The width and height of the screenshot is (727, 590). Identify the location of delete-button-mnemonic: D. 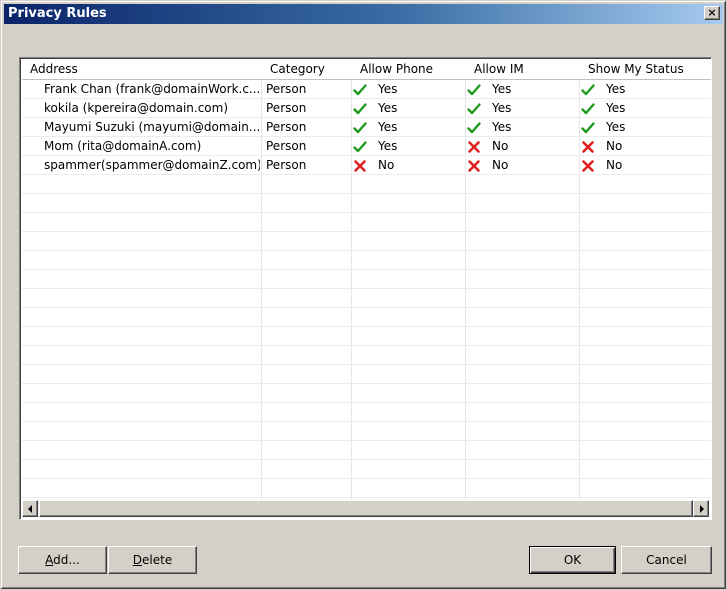
(137, 560).